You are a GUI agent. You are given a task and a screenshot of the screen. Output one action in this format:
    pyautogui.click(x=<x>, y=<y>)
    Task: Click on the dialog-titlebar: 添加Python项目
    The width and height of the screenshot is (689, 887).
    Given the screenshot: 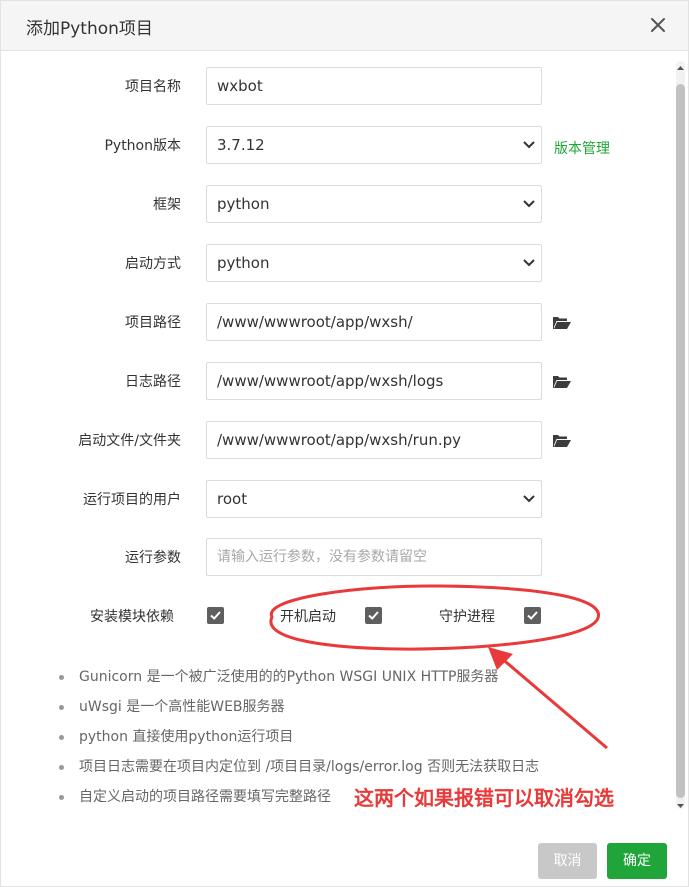 What is the action you would take?
    pyautogui.click(x=344, y=26)
    